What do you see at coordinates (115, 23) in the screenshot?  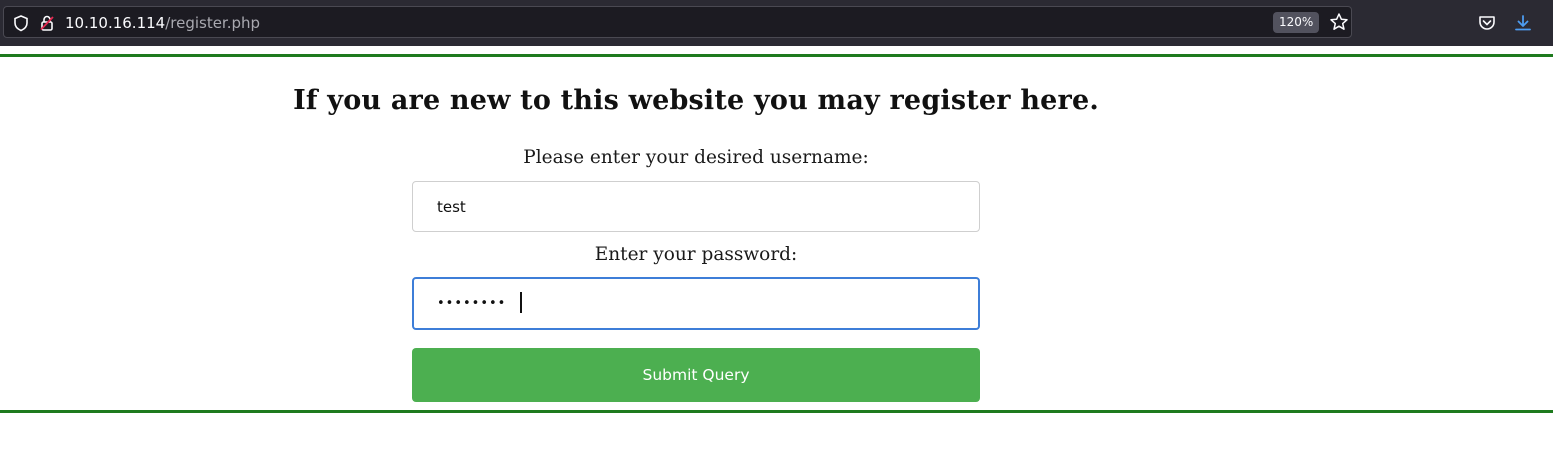 I see `url-host: 10.10.16.114` at bounding box center [115, 23].